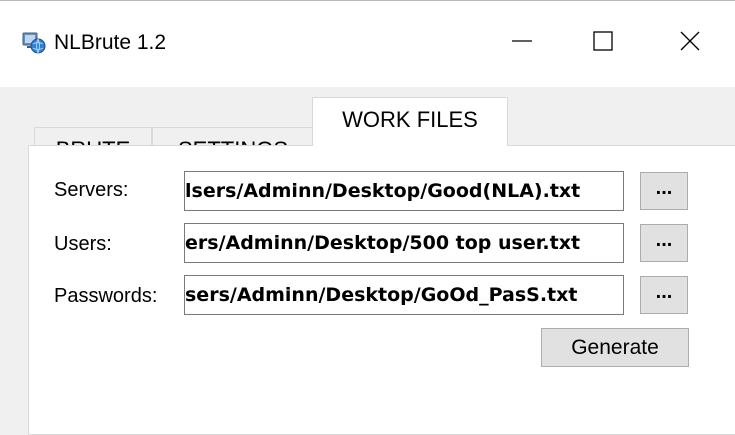 This screenshot has width=735, height=435. I want to click on window-title: NLBrute 1.2, so click(110, 42).